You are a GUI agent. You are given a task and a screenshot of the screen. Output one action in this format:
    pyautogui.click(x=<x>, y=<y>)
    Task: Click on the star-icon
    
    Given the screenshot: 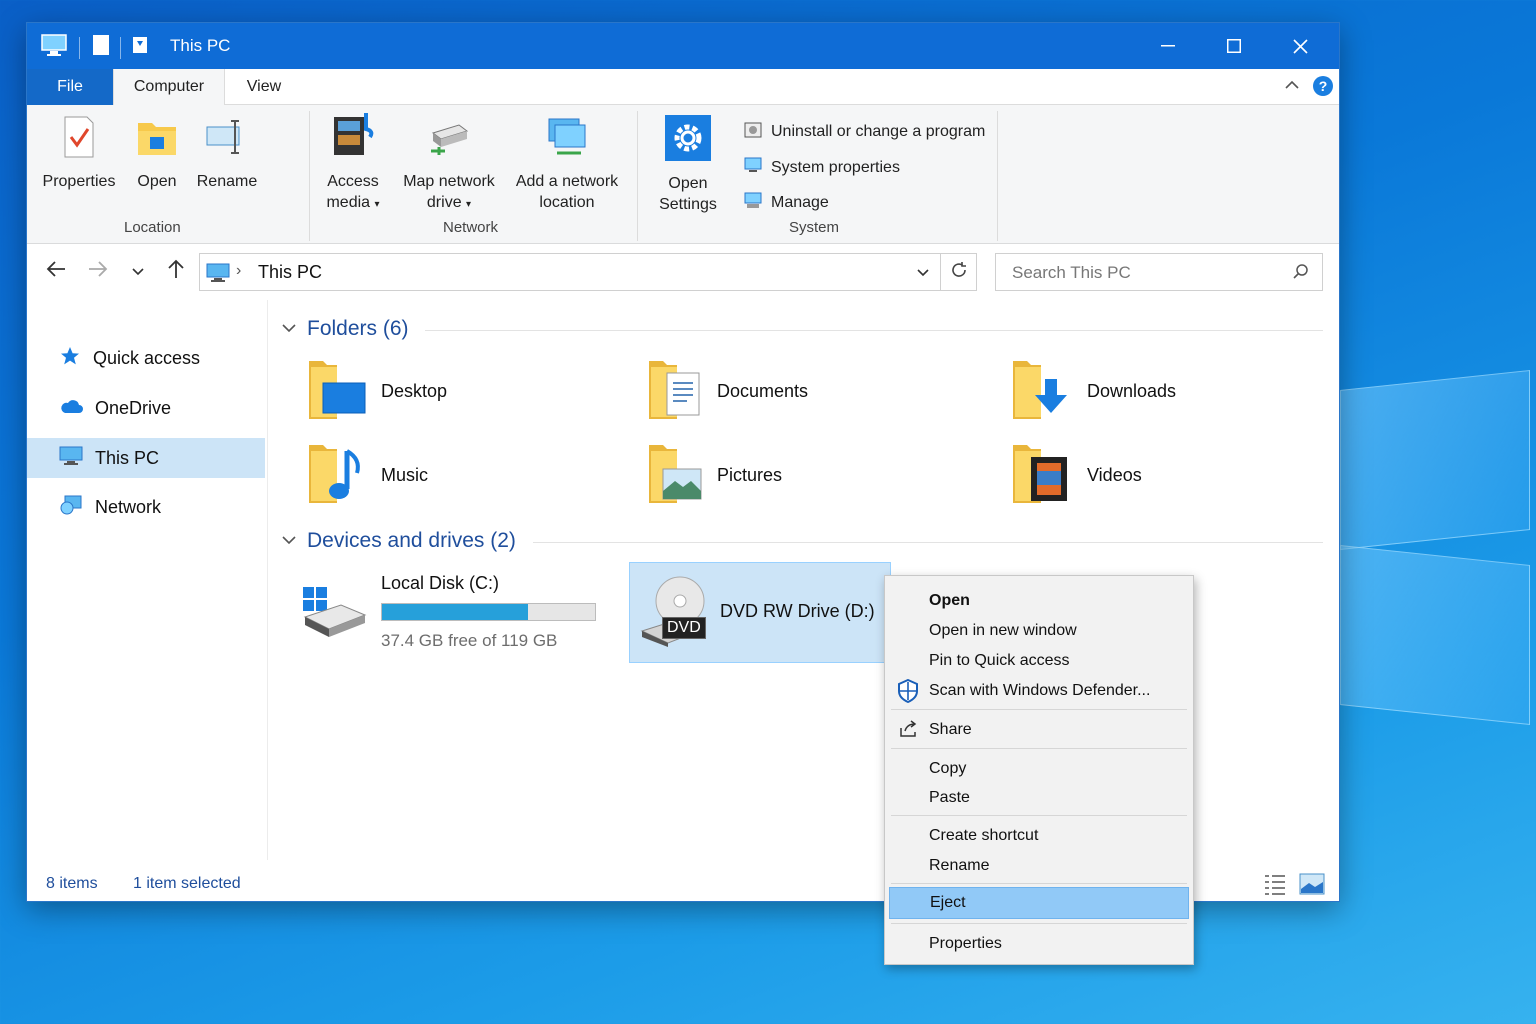 What is the action you would take?
    pyautogui.click(x=70, y=358)
    